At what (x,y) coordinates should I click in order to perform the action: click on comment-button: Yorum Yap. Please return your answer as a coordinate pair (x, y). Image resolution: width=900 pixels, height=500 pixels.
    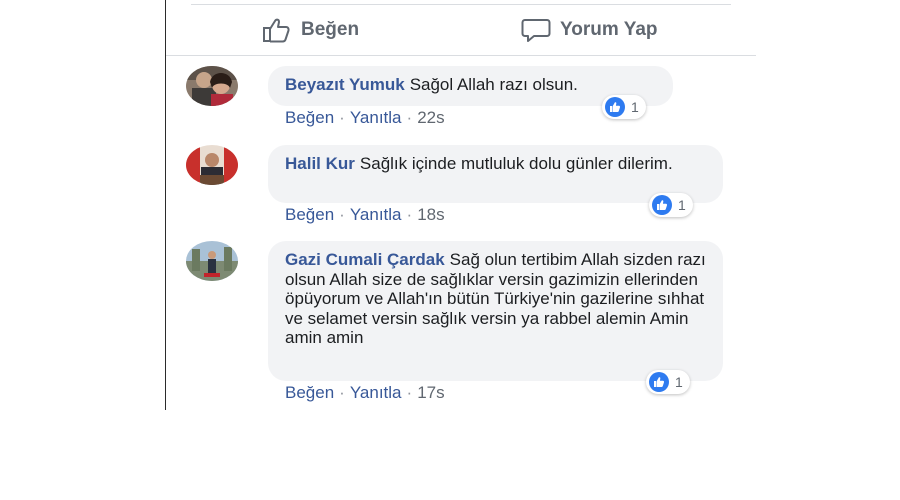
    Looking at the image, I should click on (589, 30).